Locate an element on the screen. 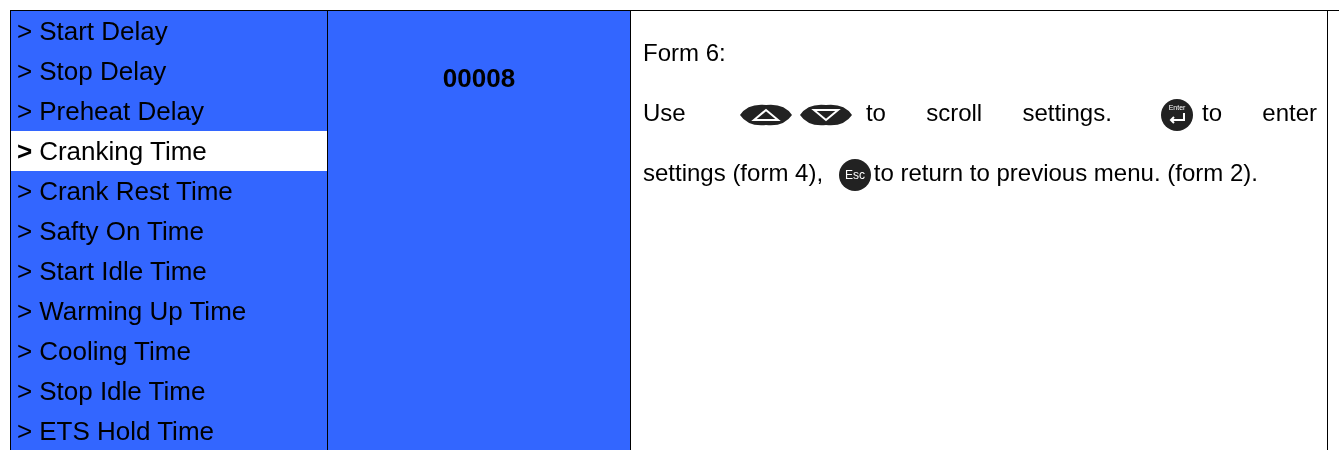 This screenshot has height=450, width=1339. menu-label: Warming Up Time is located at coordinates (143, 311).